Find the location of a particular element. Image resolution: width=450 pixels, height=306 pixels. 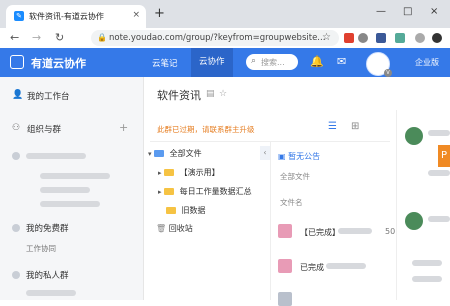

back-button: ← is located at coordinates (14, 37).